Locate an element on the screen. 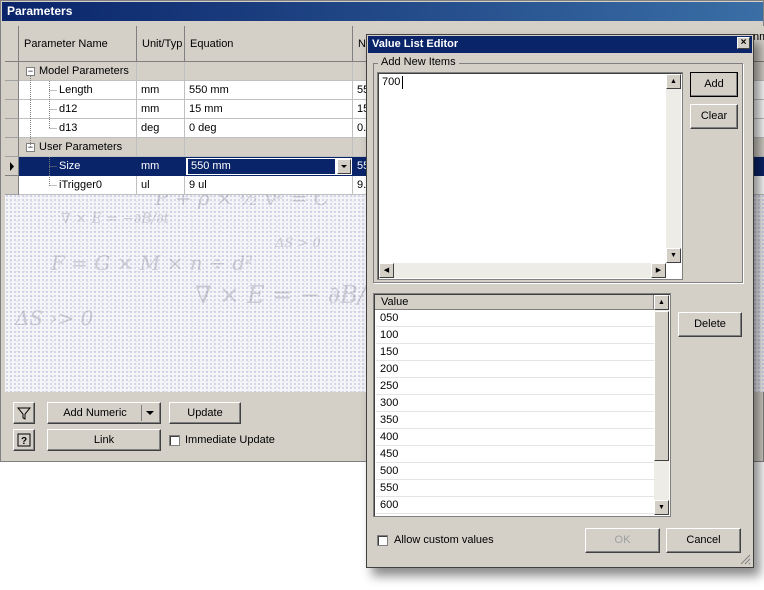 Image resolution: width=764 pixels, height=590 pixels. immediate-update-checkbox is located at coordinates (174, 440).